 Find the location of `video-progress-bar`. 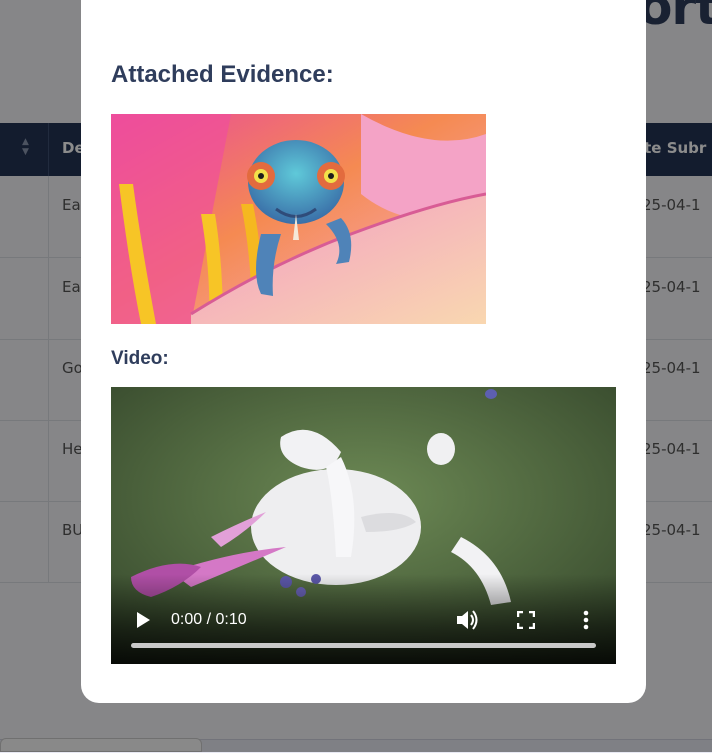

video-progress-bar is located at coordinates (363, 645).